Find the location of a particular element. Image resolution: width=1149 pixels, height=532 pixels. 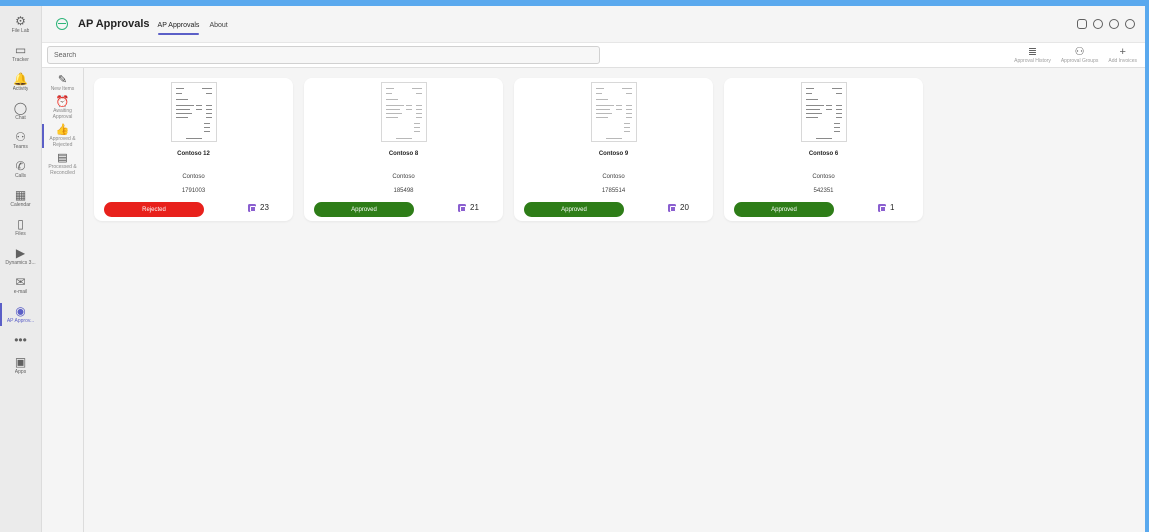

rail-item-files: ▯ Files is located at coordinates (21, 227).